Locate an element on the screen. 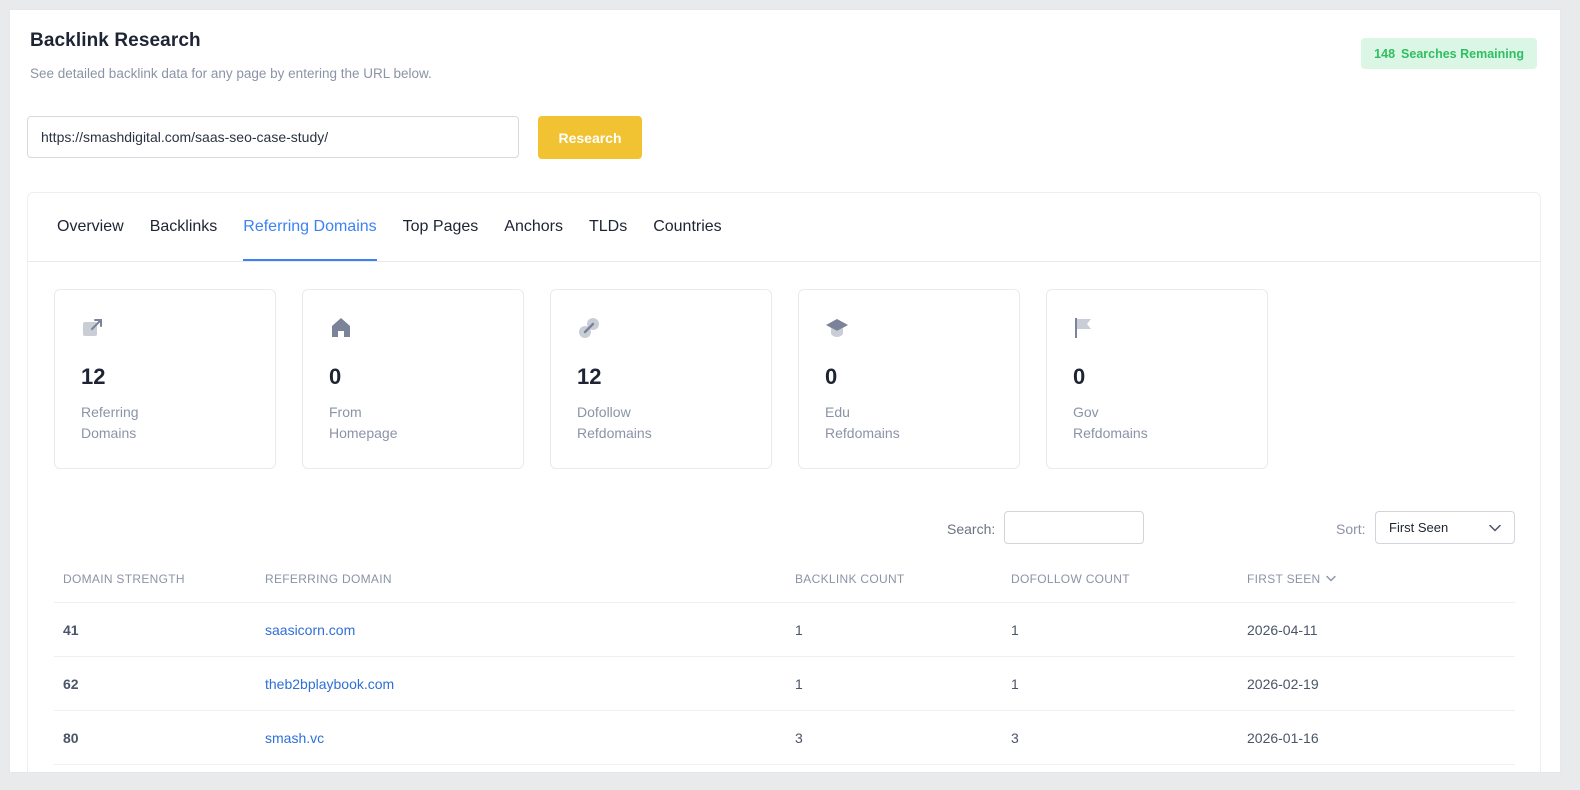 This screenshot has width=1580, height=790. sort-chevron-down-icon is located at coordinates (1331, 578).